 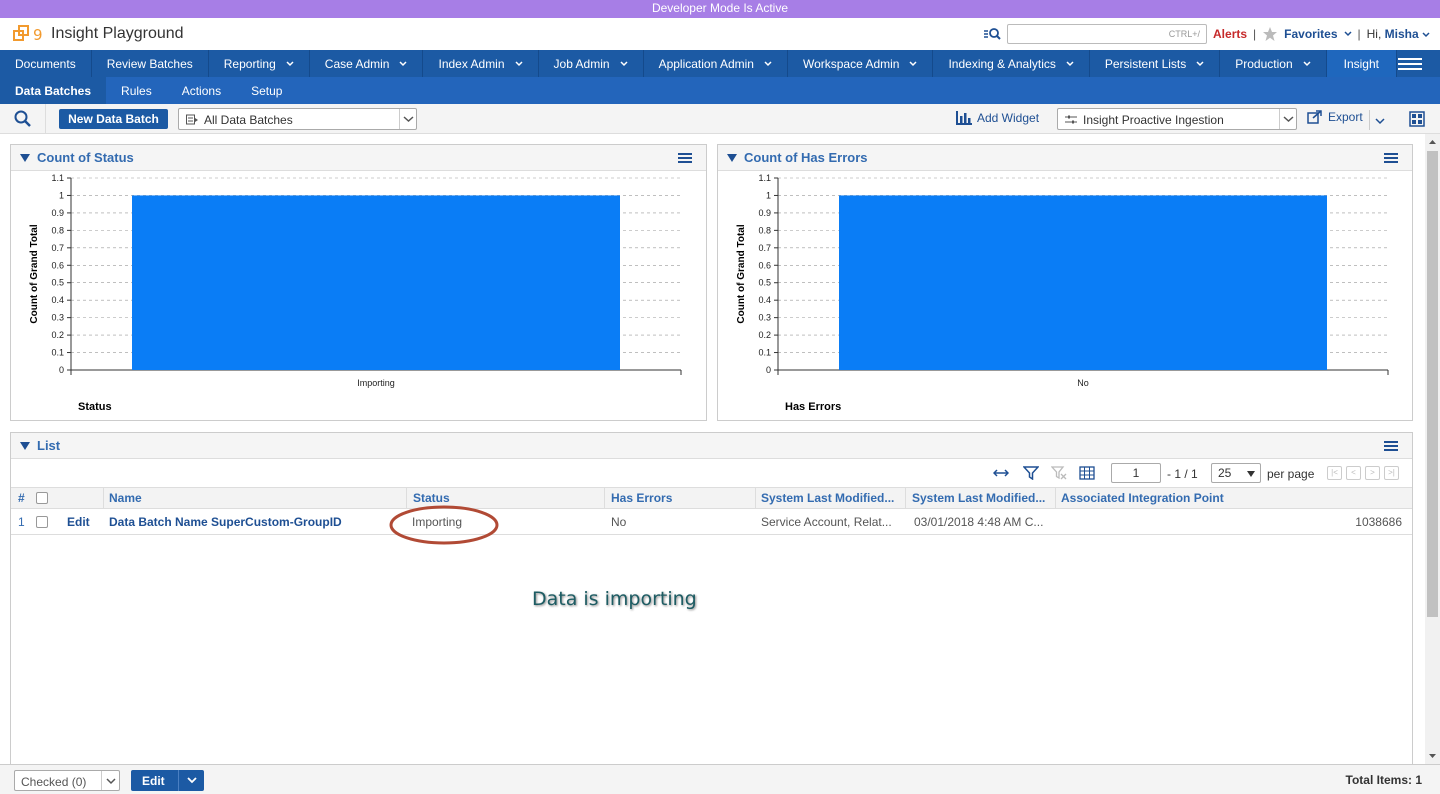 What do you see at coordinates (1155, 63) in the screenshot?
I see `tab-persistent-lists: Persistent Lists` at bounding box center [1155, 63].